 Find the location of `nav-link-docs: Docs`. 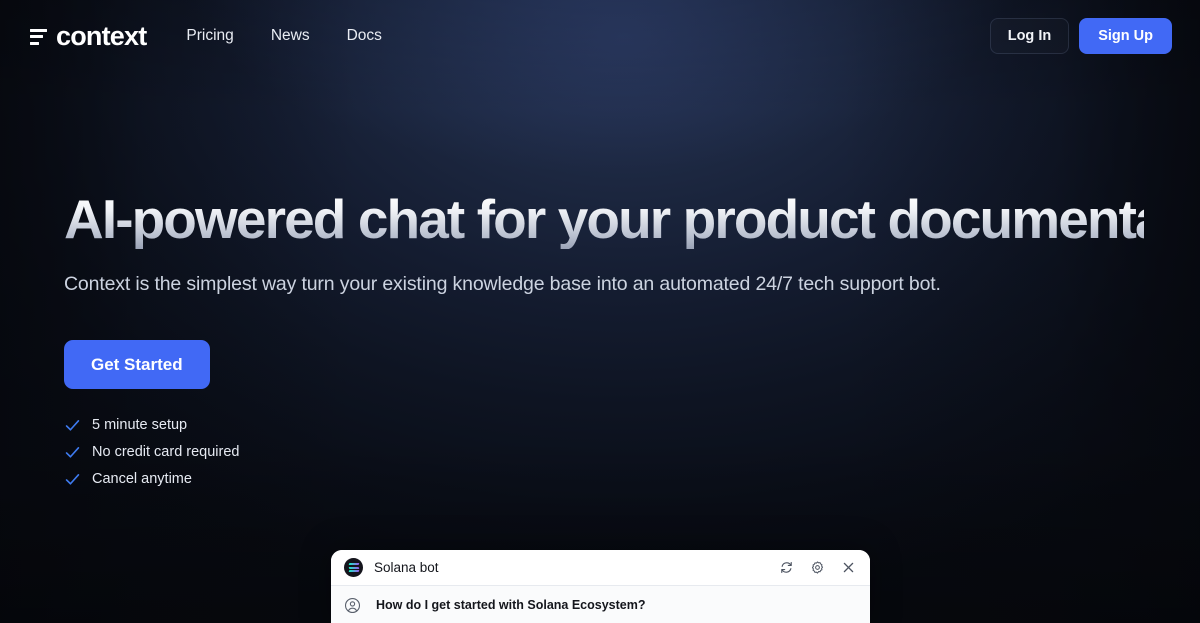

nav-link-docs: Docs is located at coordinates (364, 36).